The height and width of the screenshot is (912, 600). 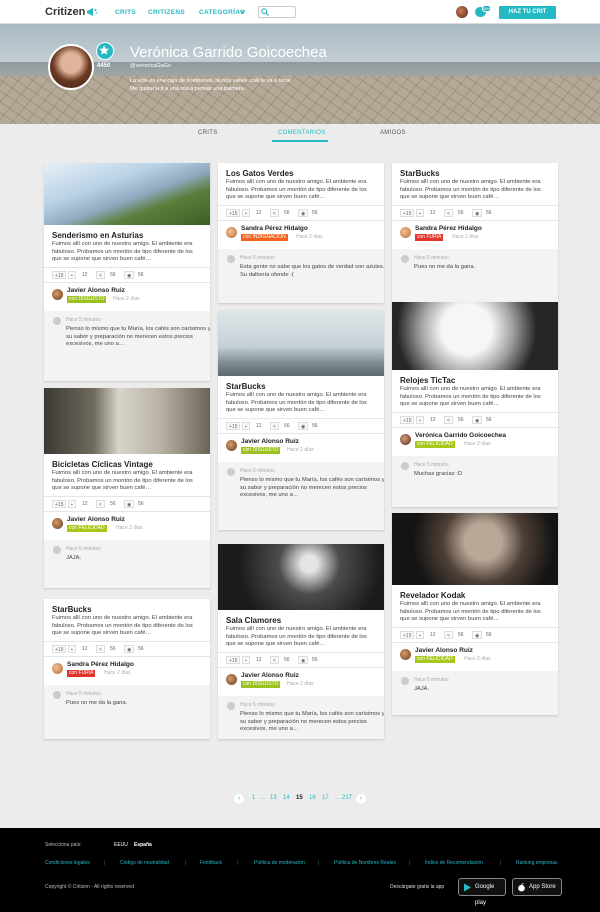 What do you see at coordinates (208, 133) in the screenshot?
I see `tab-crits: CRITS` at bounding box center [208, 133].